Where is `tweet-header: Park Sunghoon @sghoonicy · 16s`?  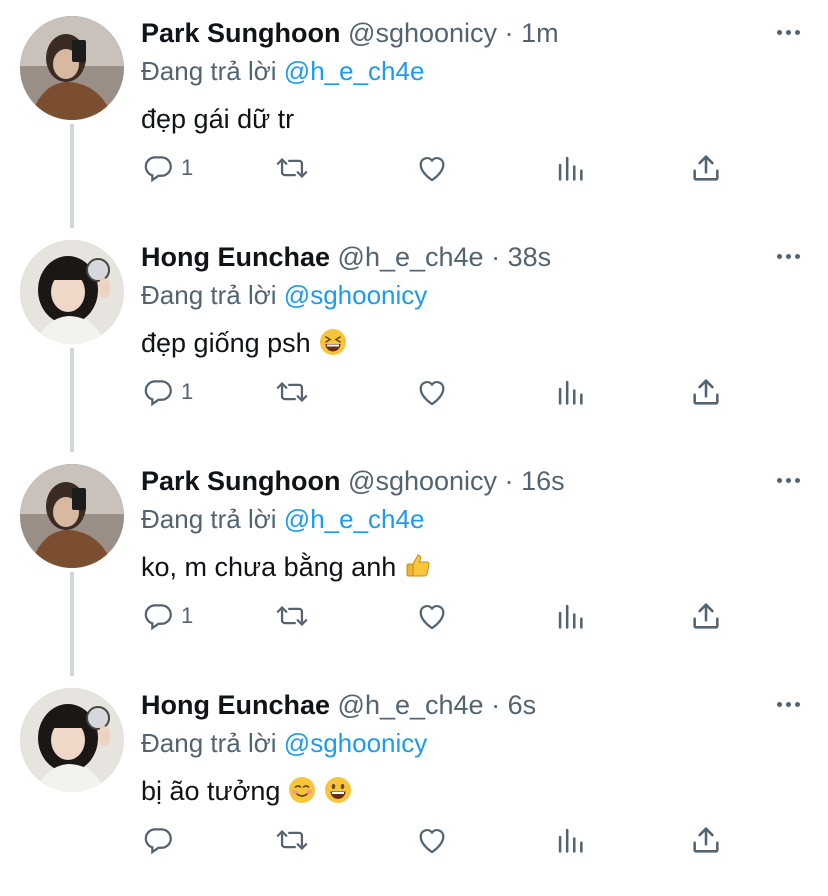
tweet-header: Park Sunghoon @sghoonicy · 16s is located at coordinates (353, 481).